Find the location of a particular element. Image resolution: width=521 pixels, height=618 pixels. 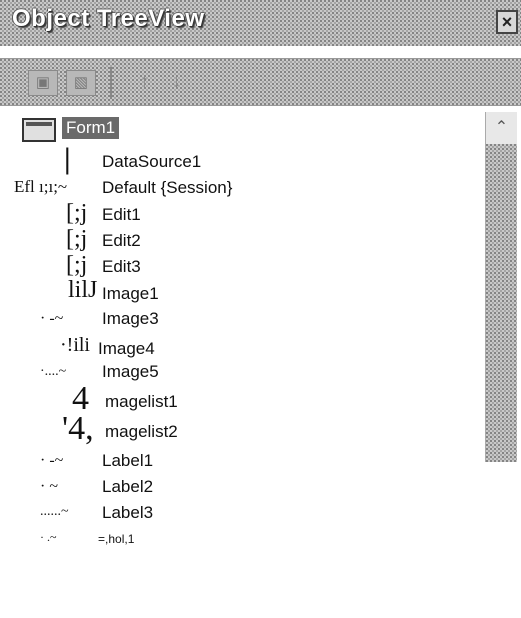

close-button: × is located at coordinates (507, 22).